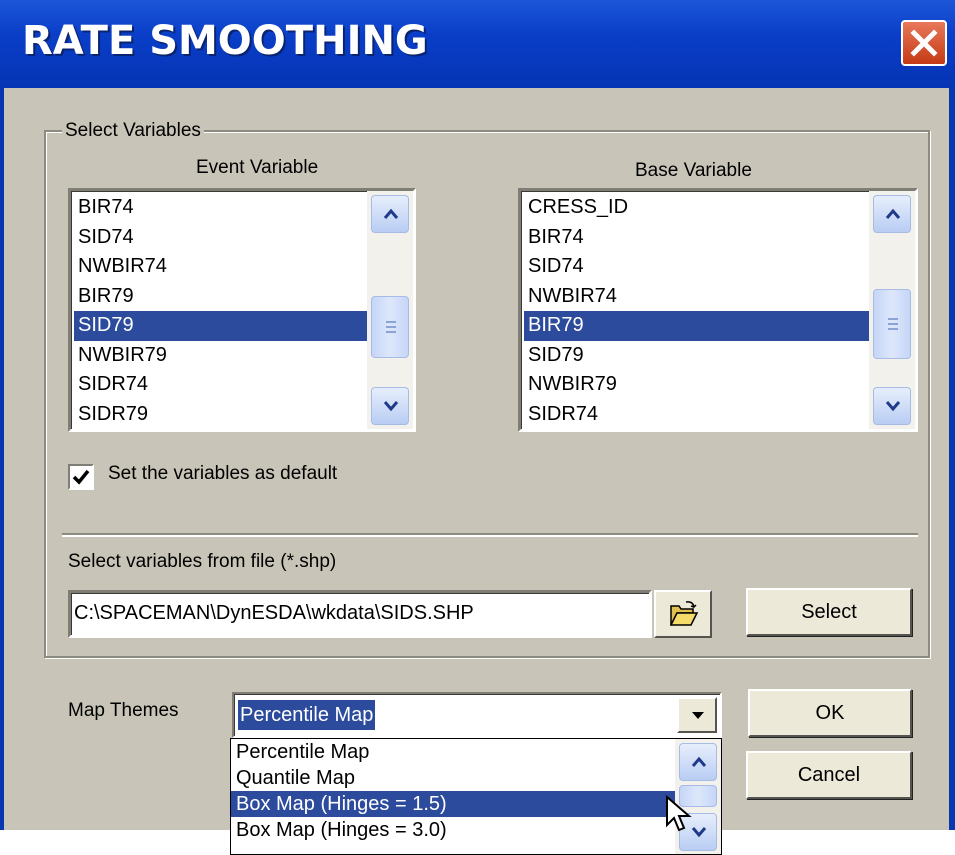  Describe the element at coordinates (123, 710) in the screenshot. I see `map-themes-label: Map Themes` at that location.